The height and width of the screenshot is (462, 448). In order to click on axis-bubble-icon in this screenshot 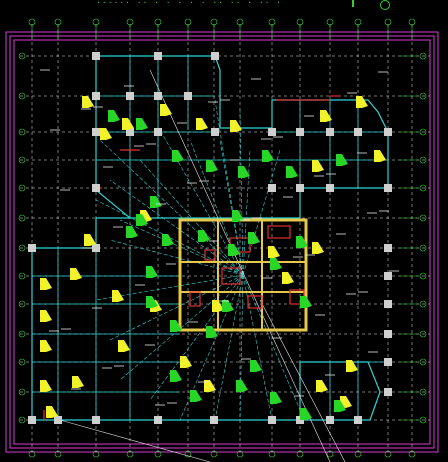, I will do `click(385, 5)`.